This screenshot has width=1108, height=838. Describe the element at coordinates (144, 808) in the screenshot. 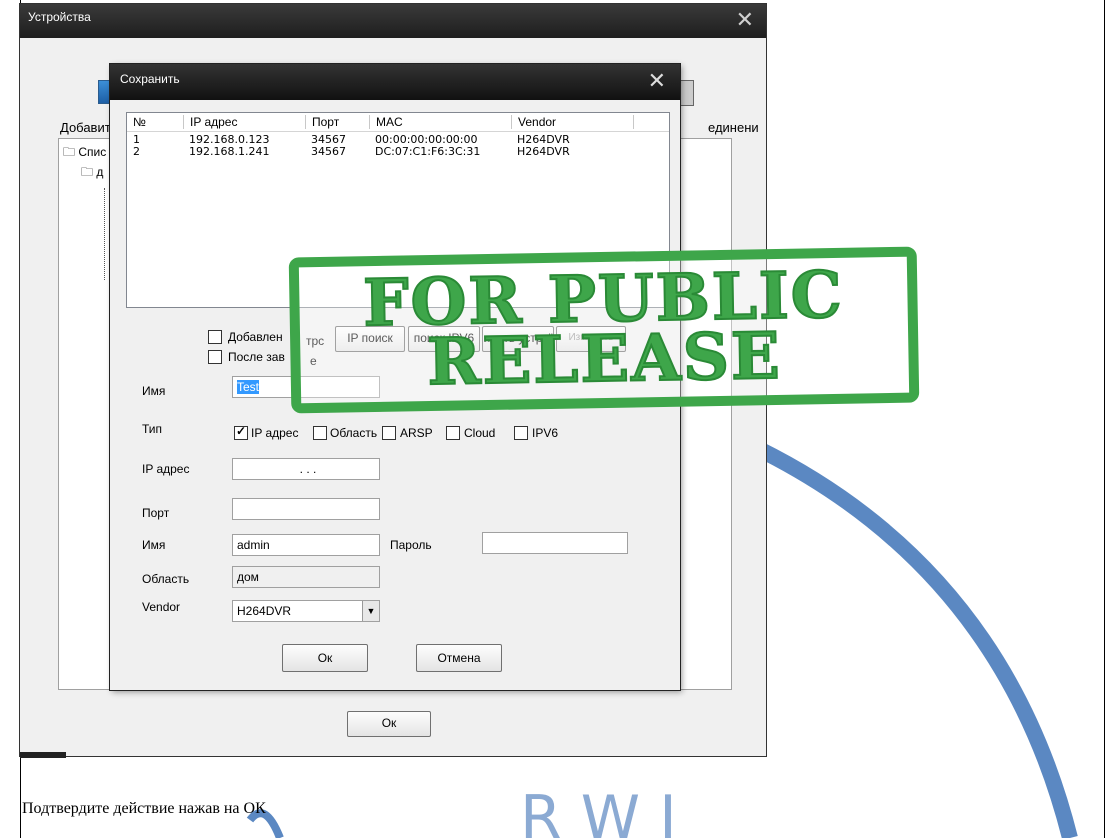

I see `instruction-caption: Подтвердите действие нажав на ОК` at that location.